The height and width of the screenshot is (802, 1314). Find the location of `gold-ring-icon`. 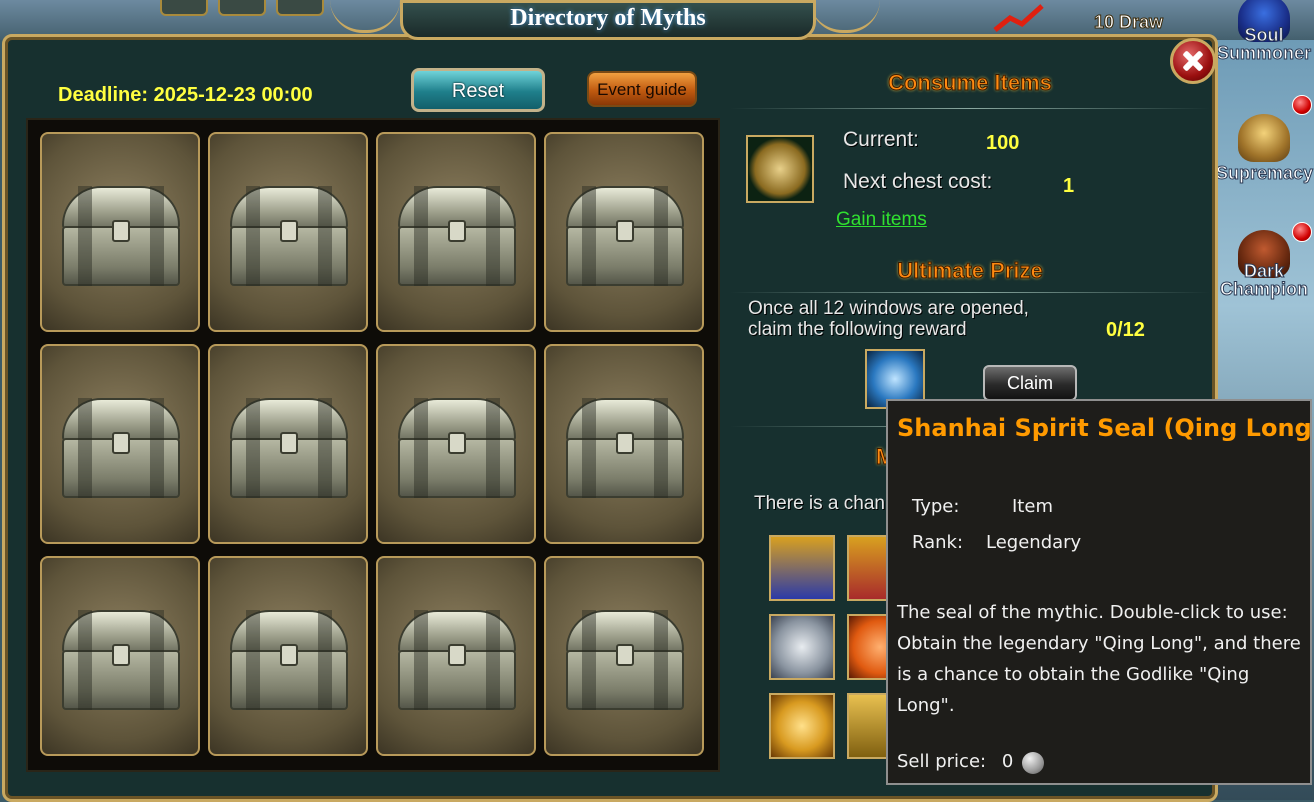

gold-ring-icon is located at coordinates (802, 726).